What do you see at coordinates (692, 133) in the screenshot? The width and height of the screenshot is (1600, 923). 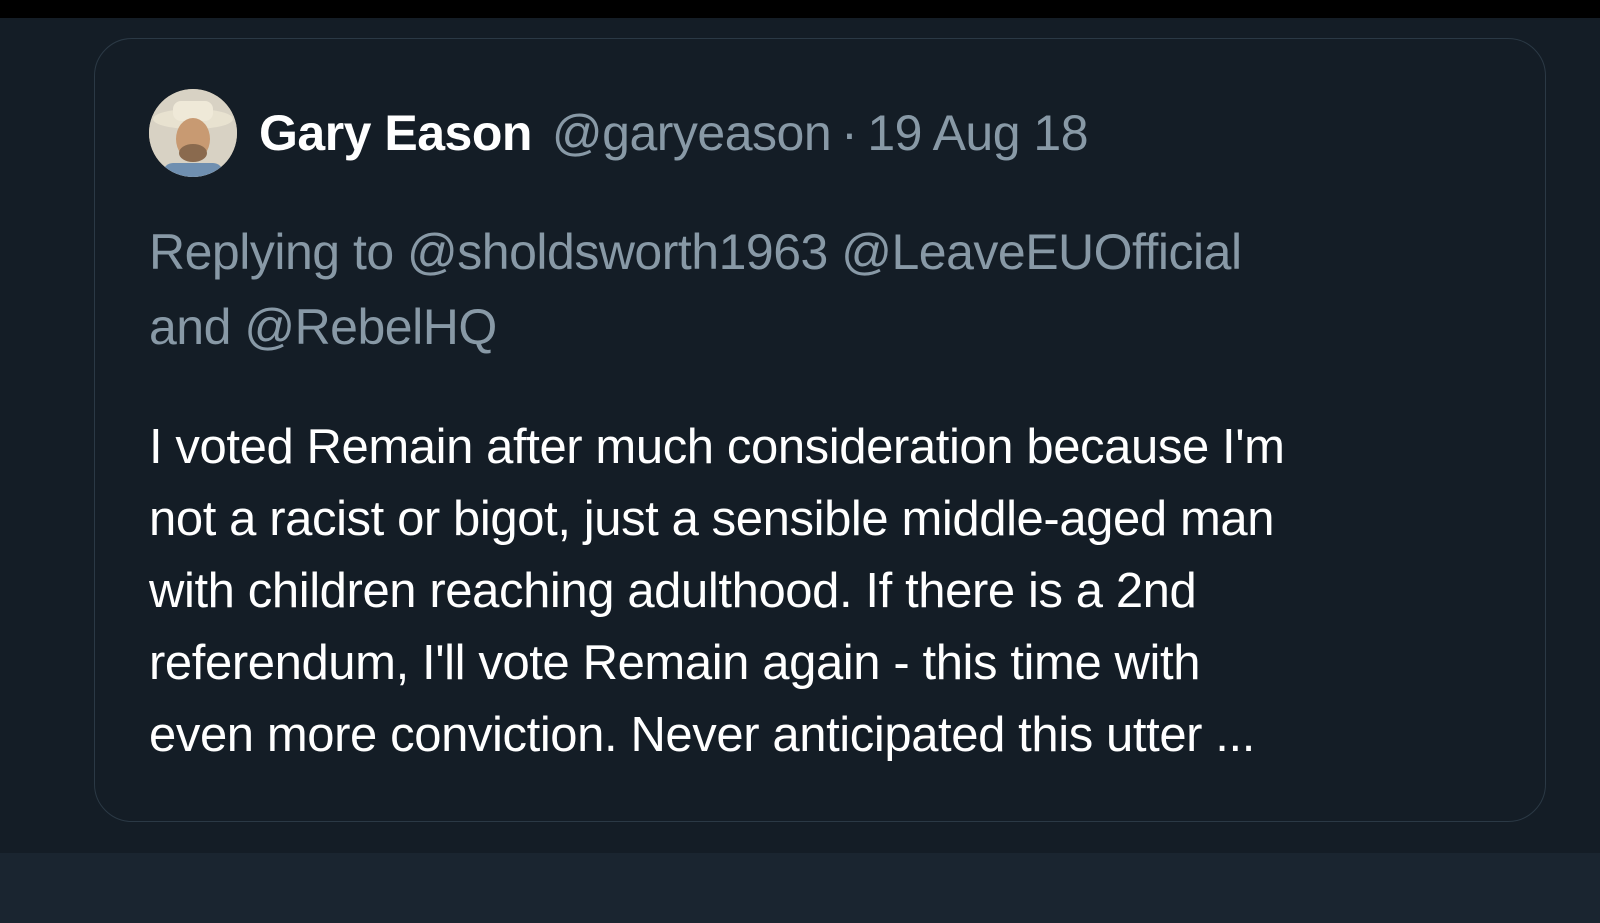 I see `author-handle: @garyeason` at bounding box center [692, 133].